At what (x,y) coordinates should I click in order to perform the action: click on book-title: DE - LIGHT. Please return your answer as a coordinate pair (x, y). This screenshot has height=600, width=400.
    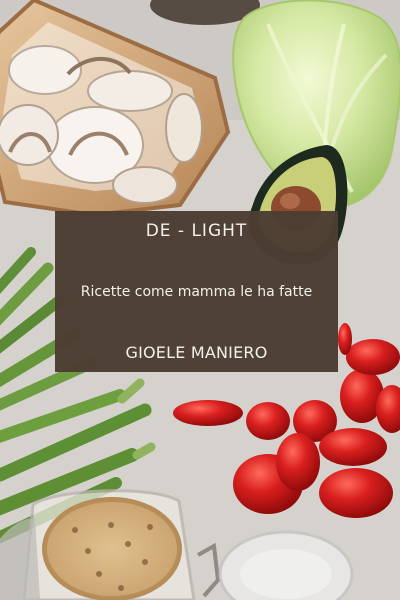
    Looking at the image, I should click on (196, 231).